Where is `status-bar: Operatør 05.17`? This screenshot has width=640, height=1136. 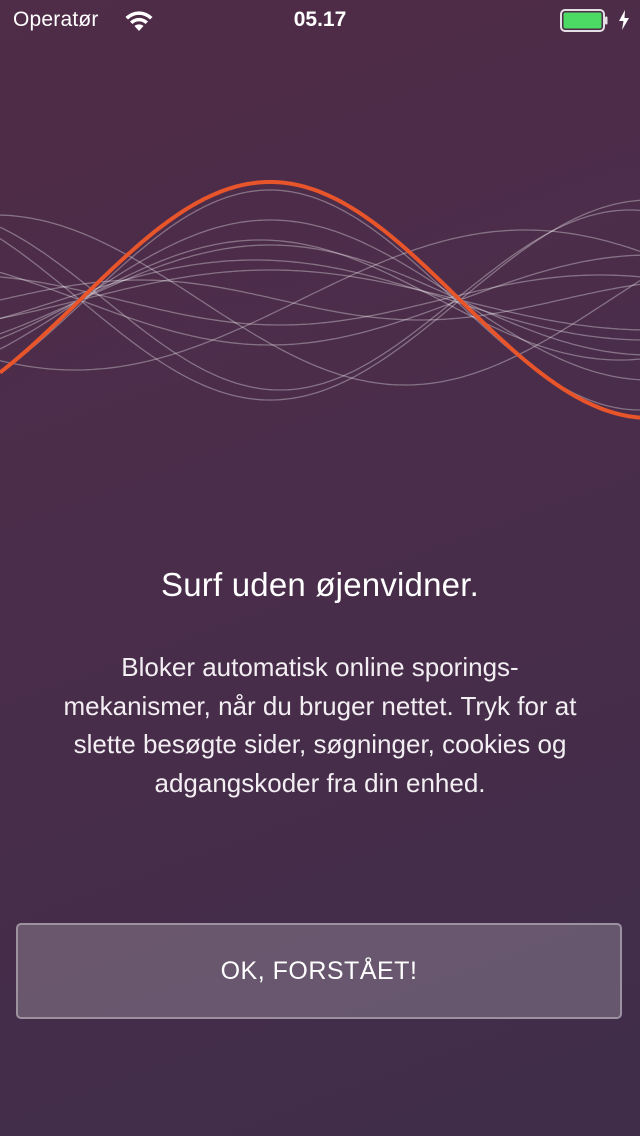
status-bar: Operatør 05.17 is located at coordinates (320, 20).